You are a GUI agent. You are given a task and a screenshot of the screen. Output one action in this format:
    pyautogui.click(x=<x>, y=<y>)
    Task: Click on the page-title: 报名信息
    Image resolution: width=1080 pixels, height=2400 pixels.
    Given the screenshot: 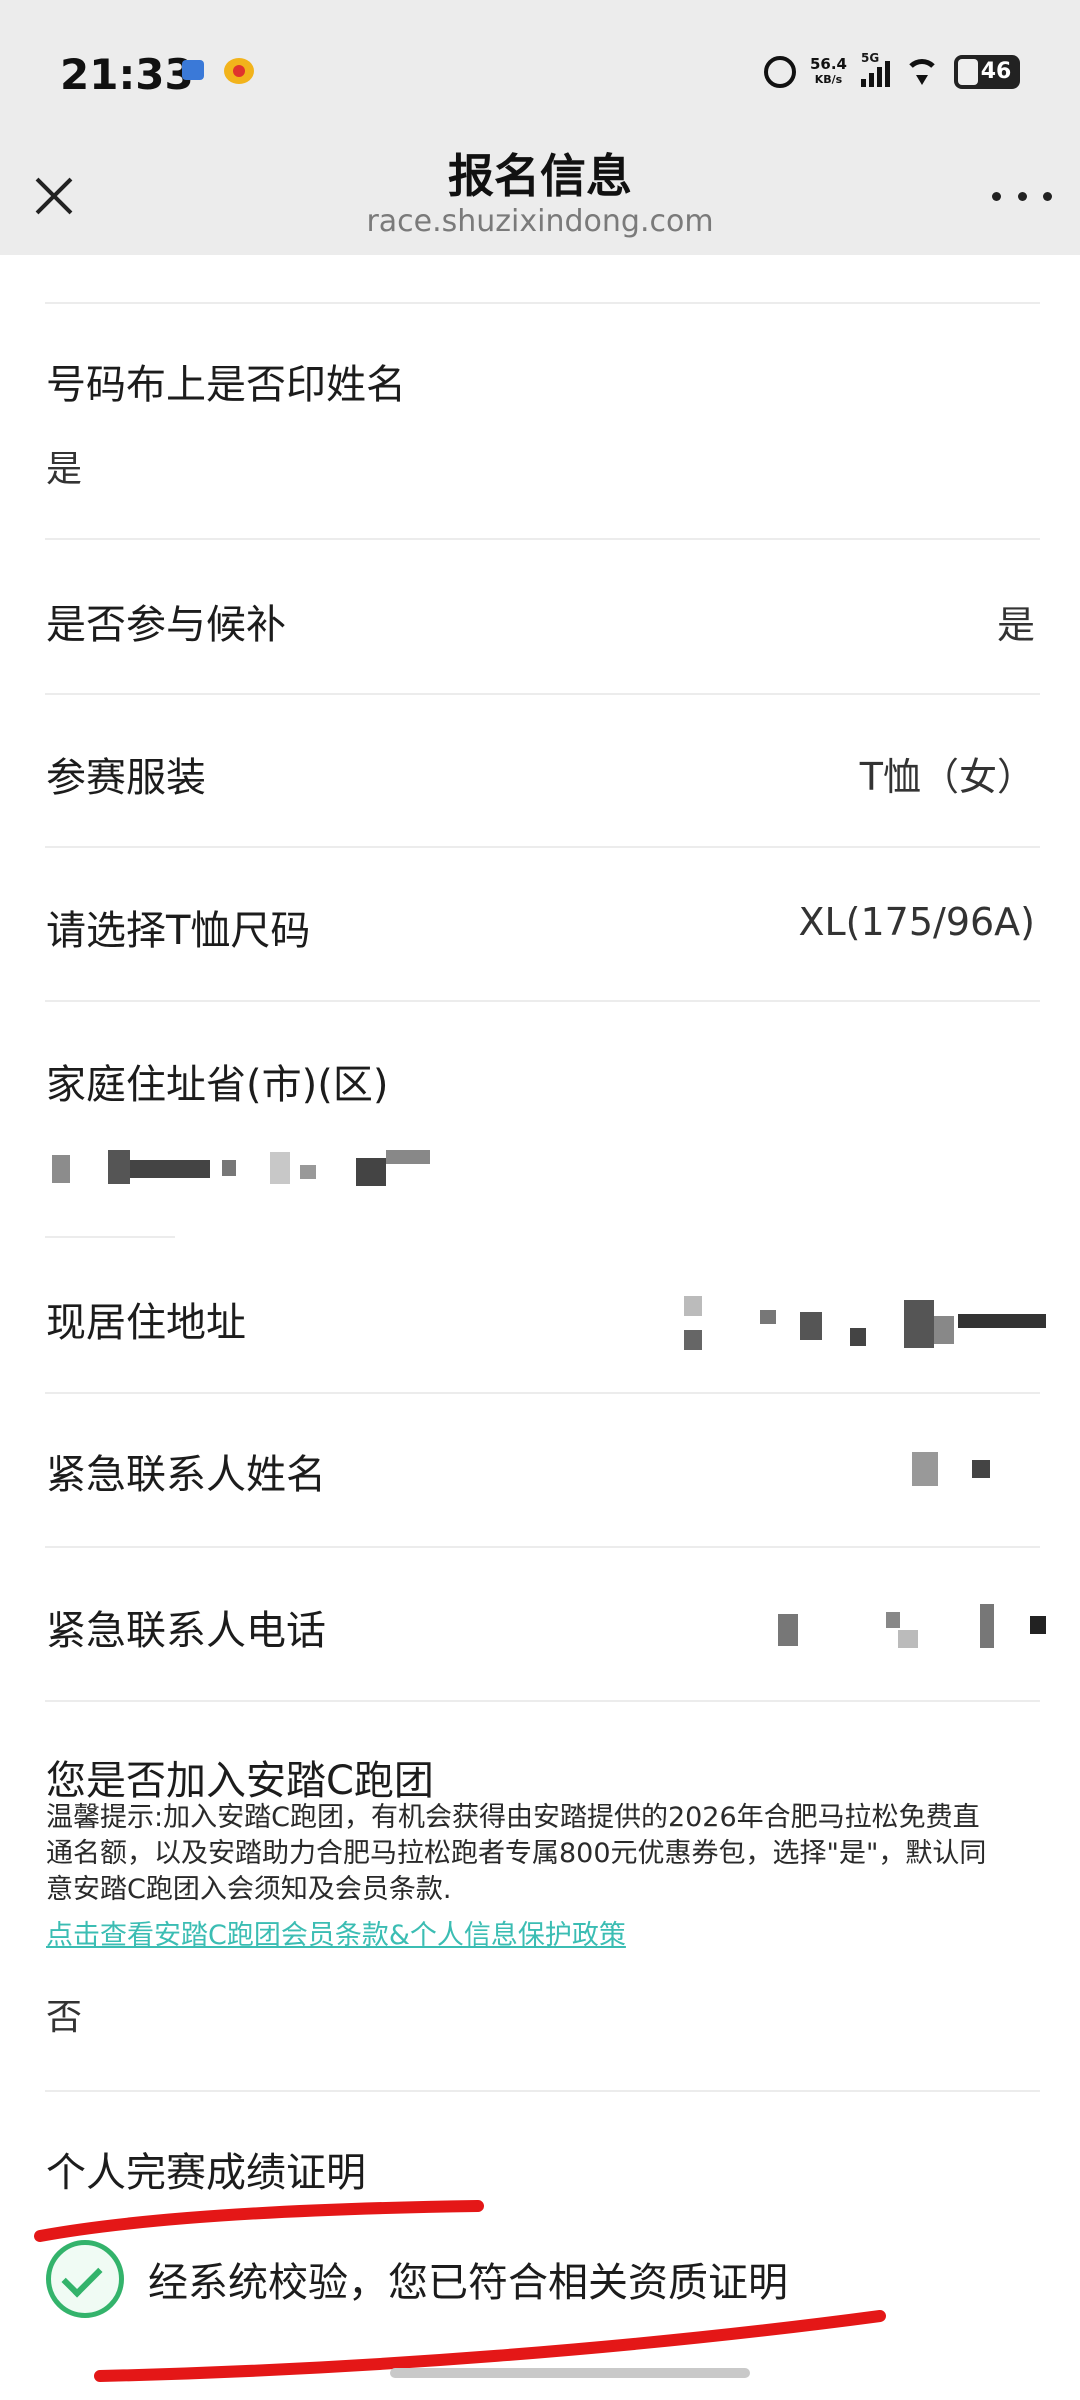 What is the action you would take?
    pyautogui.click(x=540, y=176)
    